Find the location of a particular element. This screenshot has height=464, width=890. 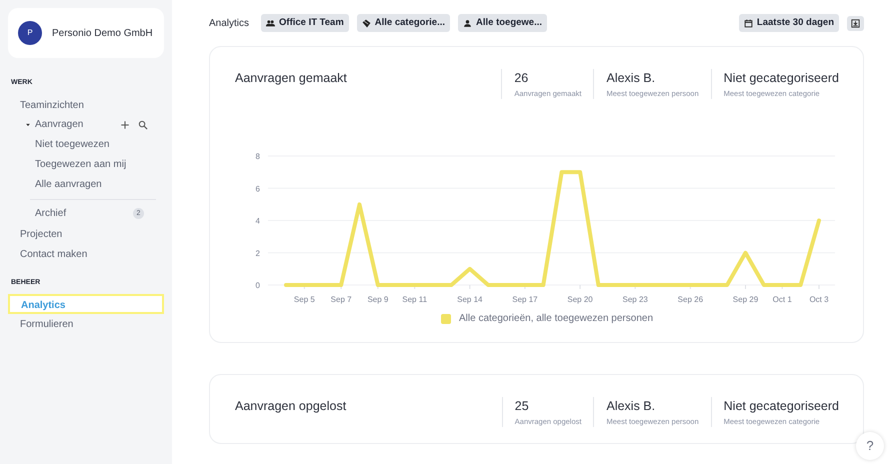

x-tick-label: Sep 23 is located at coordinates (635, 299).